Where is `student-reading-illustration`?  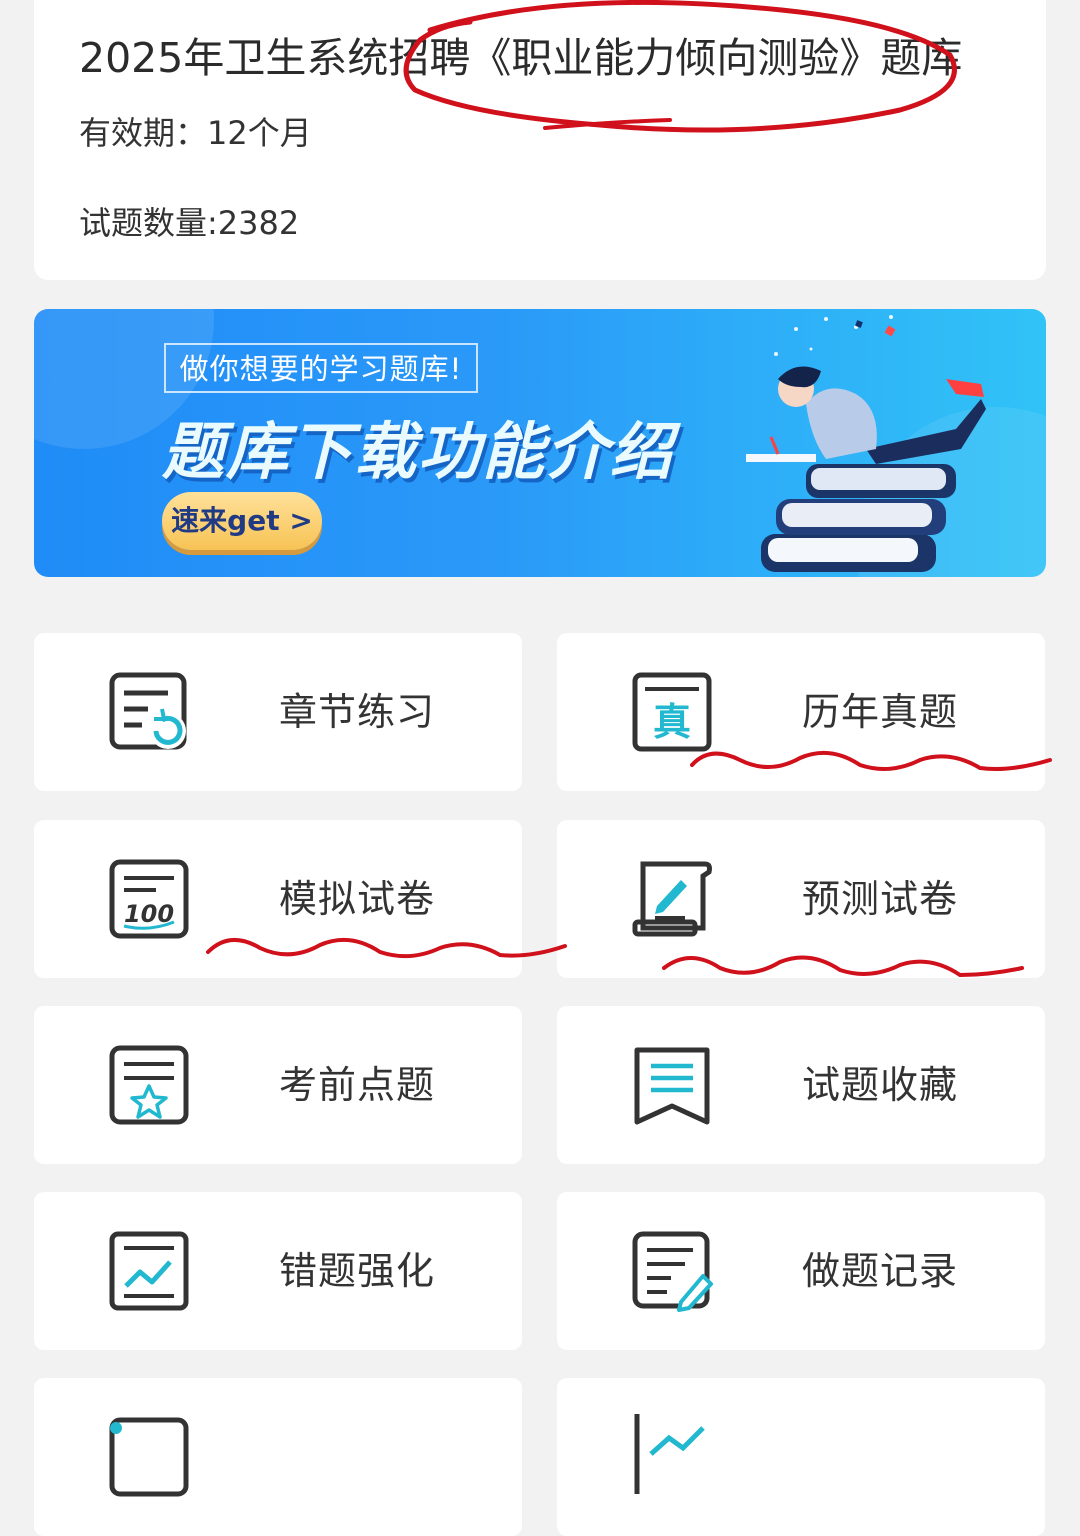
student-reading-illustration is located at coordinates (866, 443).